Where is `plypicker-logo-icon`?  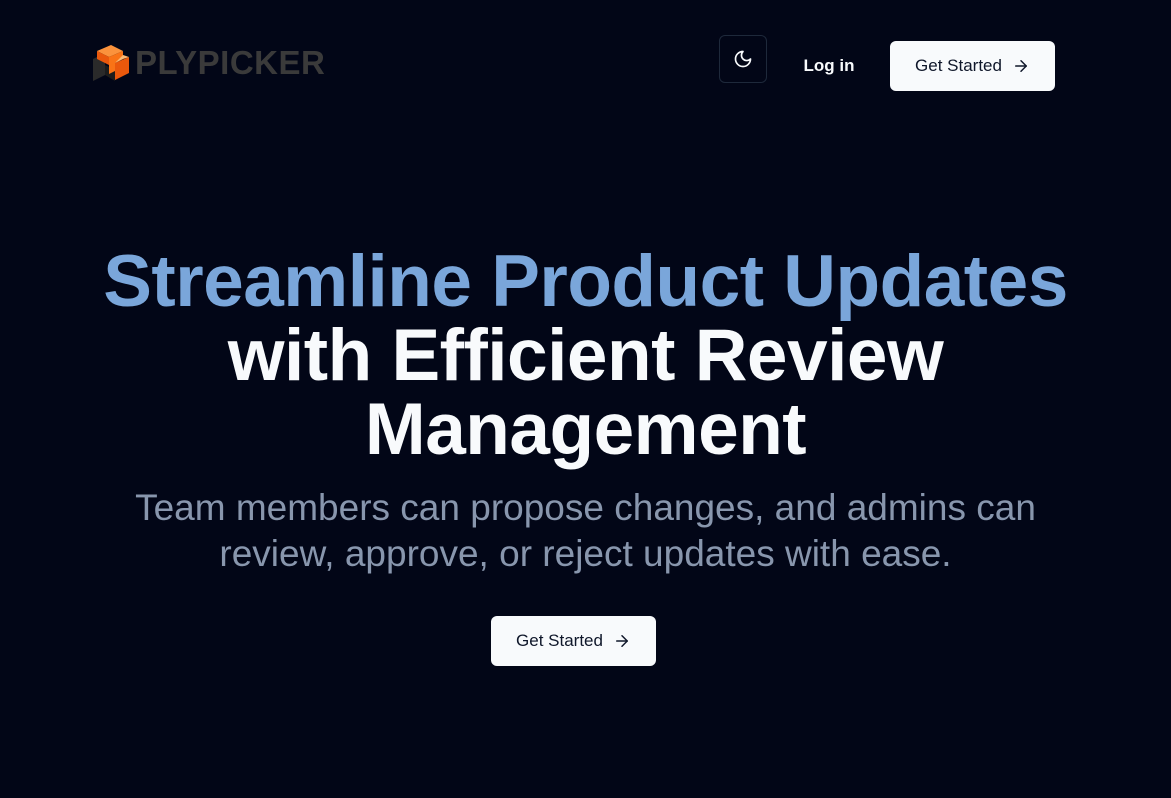
plypicker-logo-icon is located at coordinates (111, 63).